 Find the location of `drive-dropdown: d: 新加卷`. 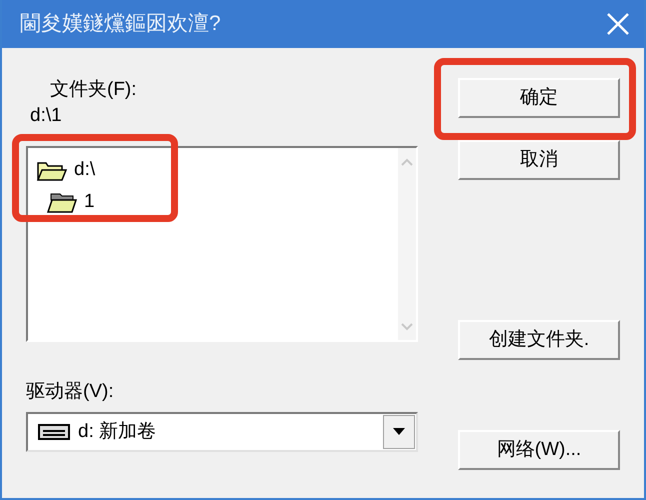

drive-dropdown: d: 新加卷 is located at coordinates (222, 432).